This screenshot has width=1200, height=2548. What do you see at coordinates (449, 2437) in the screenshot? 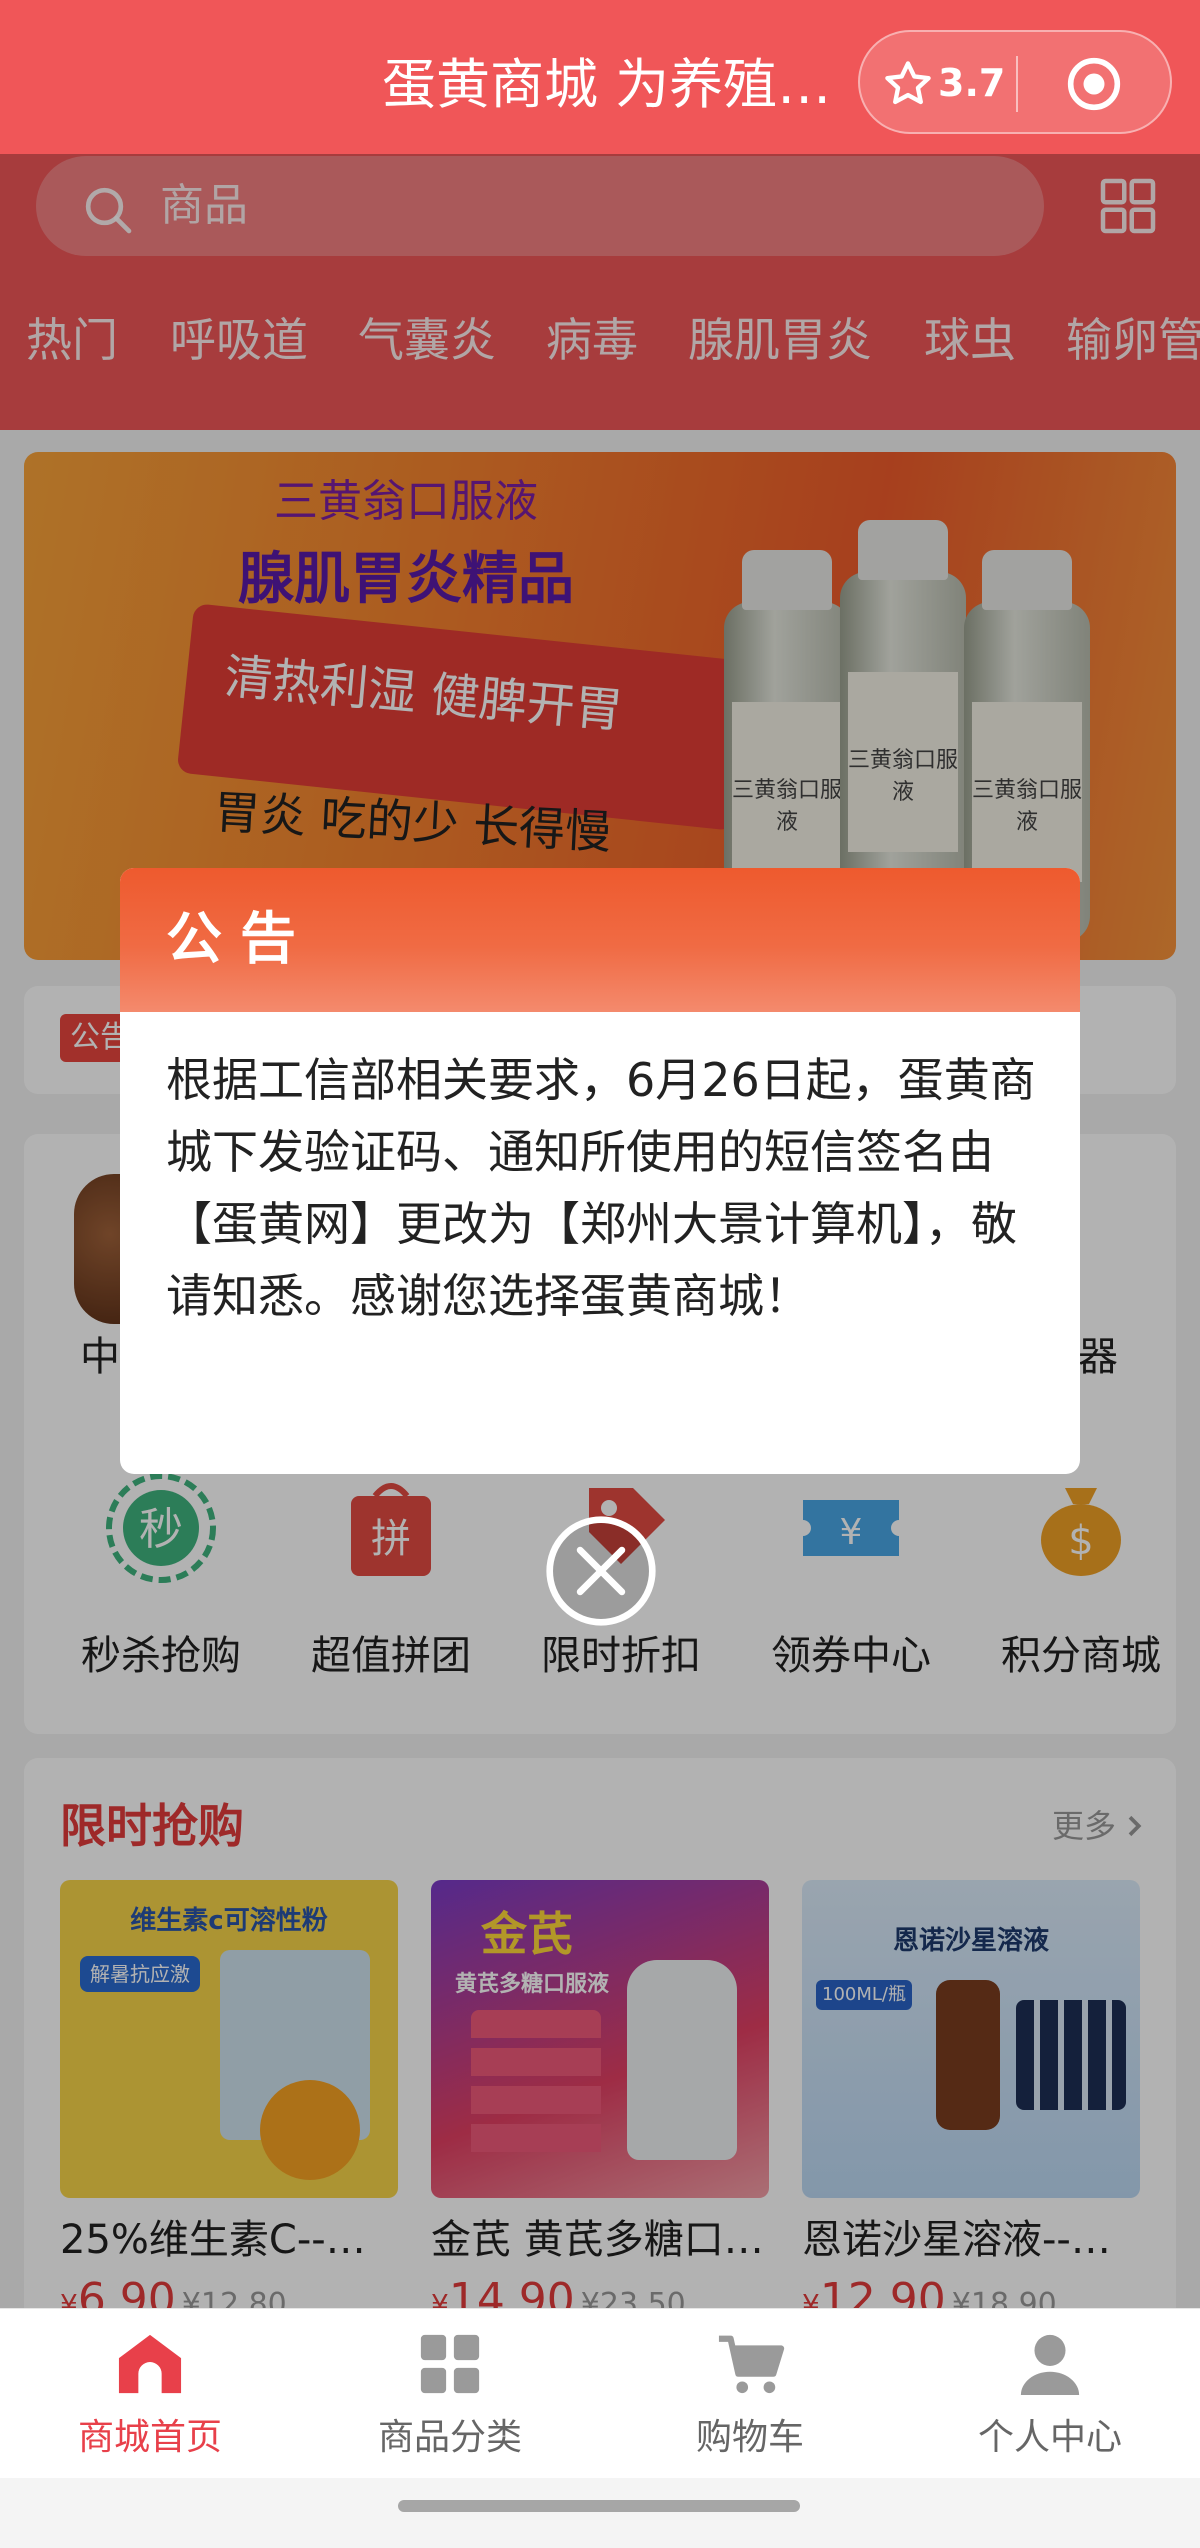
I see `tab-label: 商品分类` at bounding box center [449, 2437].